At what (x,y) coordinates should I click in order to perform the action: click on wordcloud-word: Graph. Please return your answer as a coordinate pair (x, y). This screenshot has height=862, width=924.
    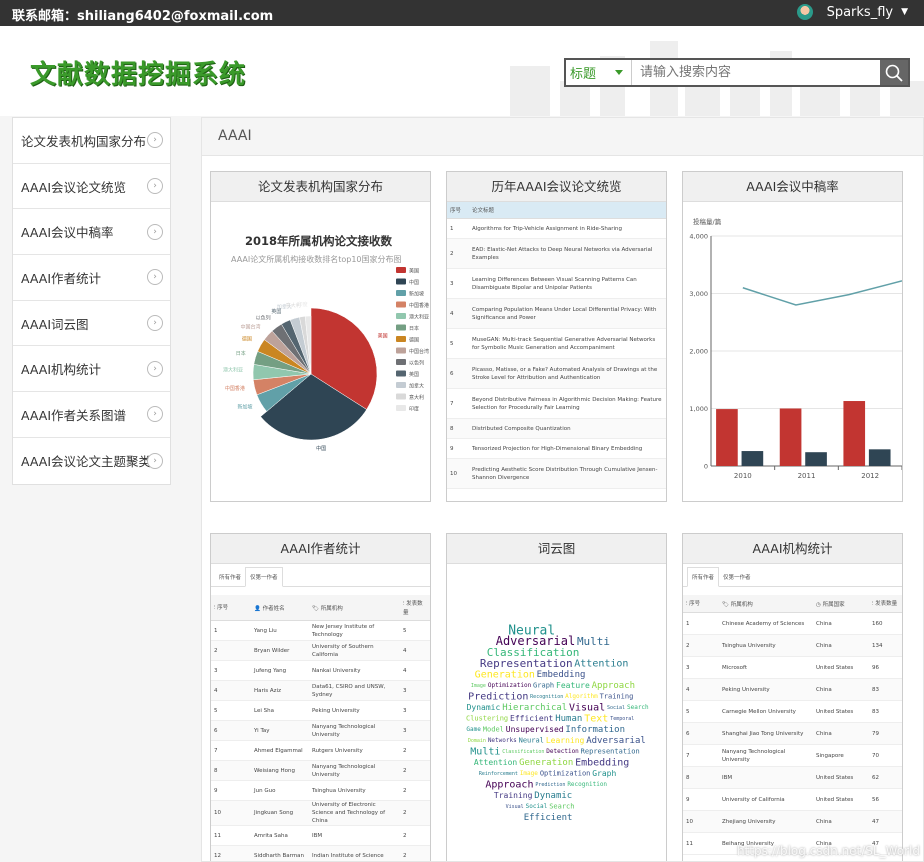
    Looking at the image, I should click on (604, 773).